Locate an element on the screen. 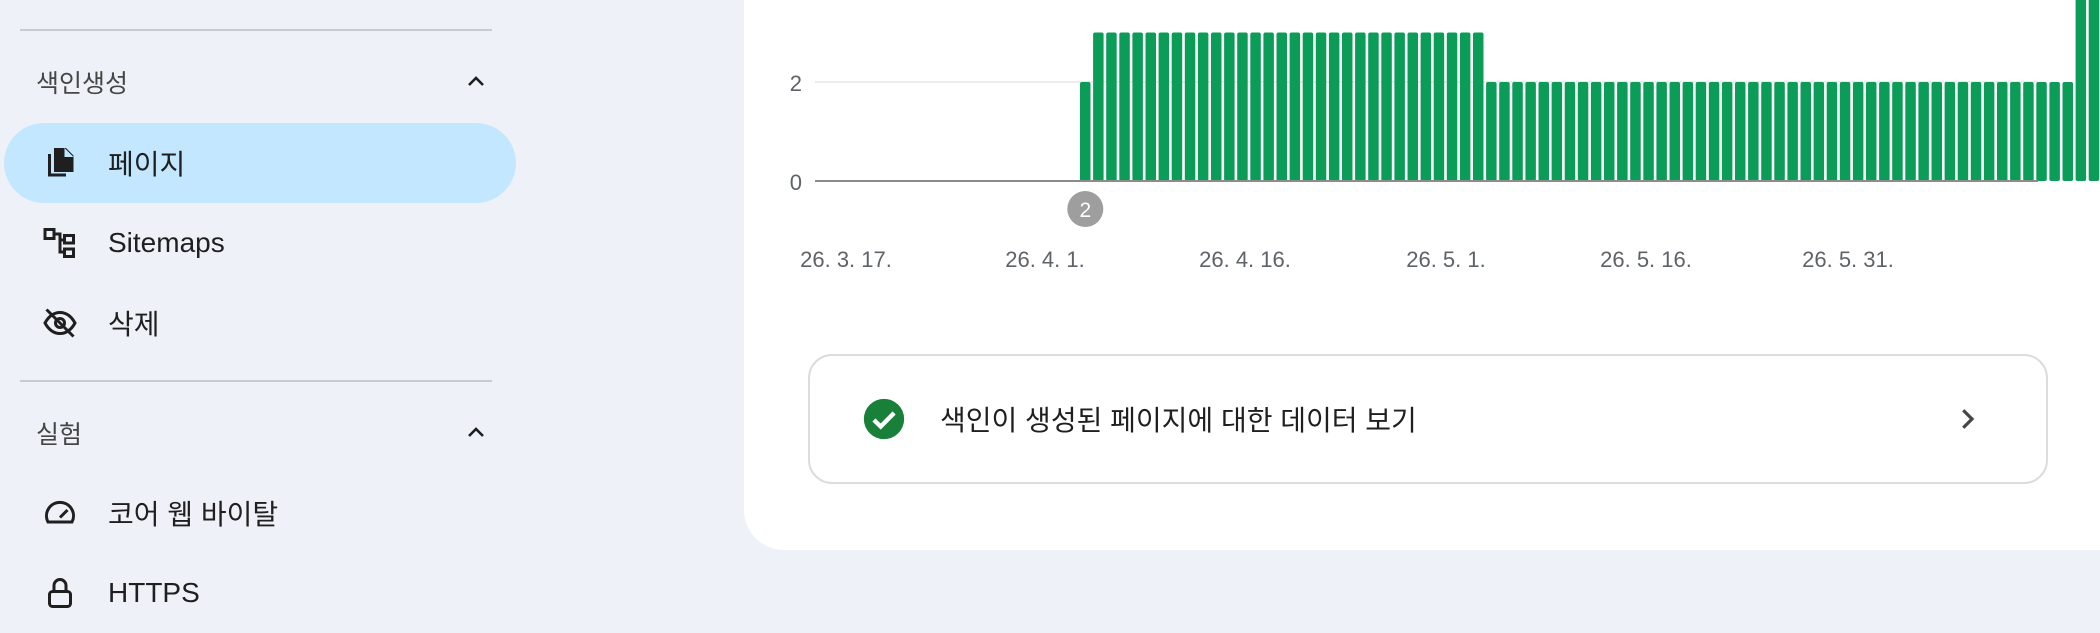 This screenshot has height=633, width=2100. x-tick-label: 26. 3. 17. is located at coordinates (846, 259).